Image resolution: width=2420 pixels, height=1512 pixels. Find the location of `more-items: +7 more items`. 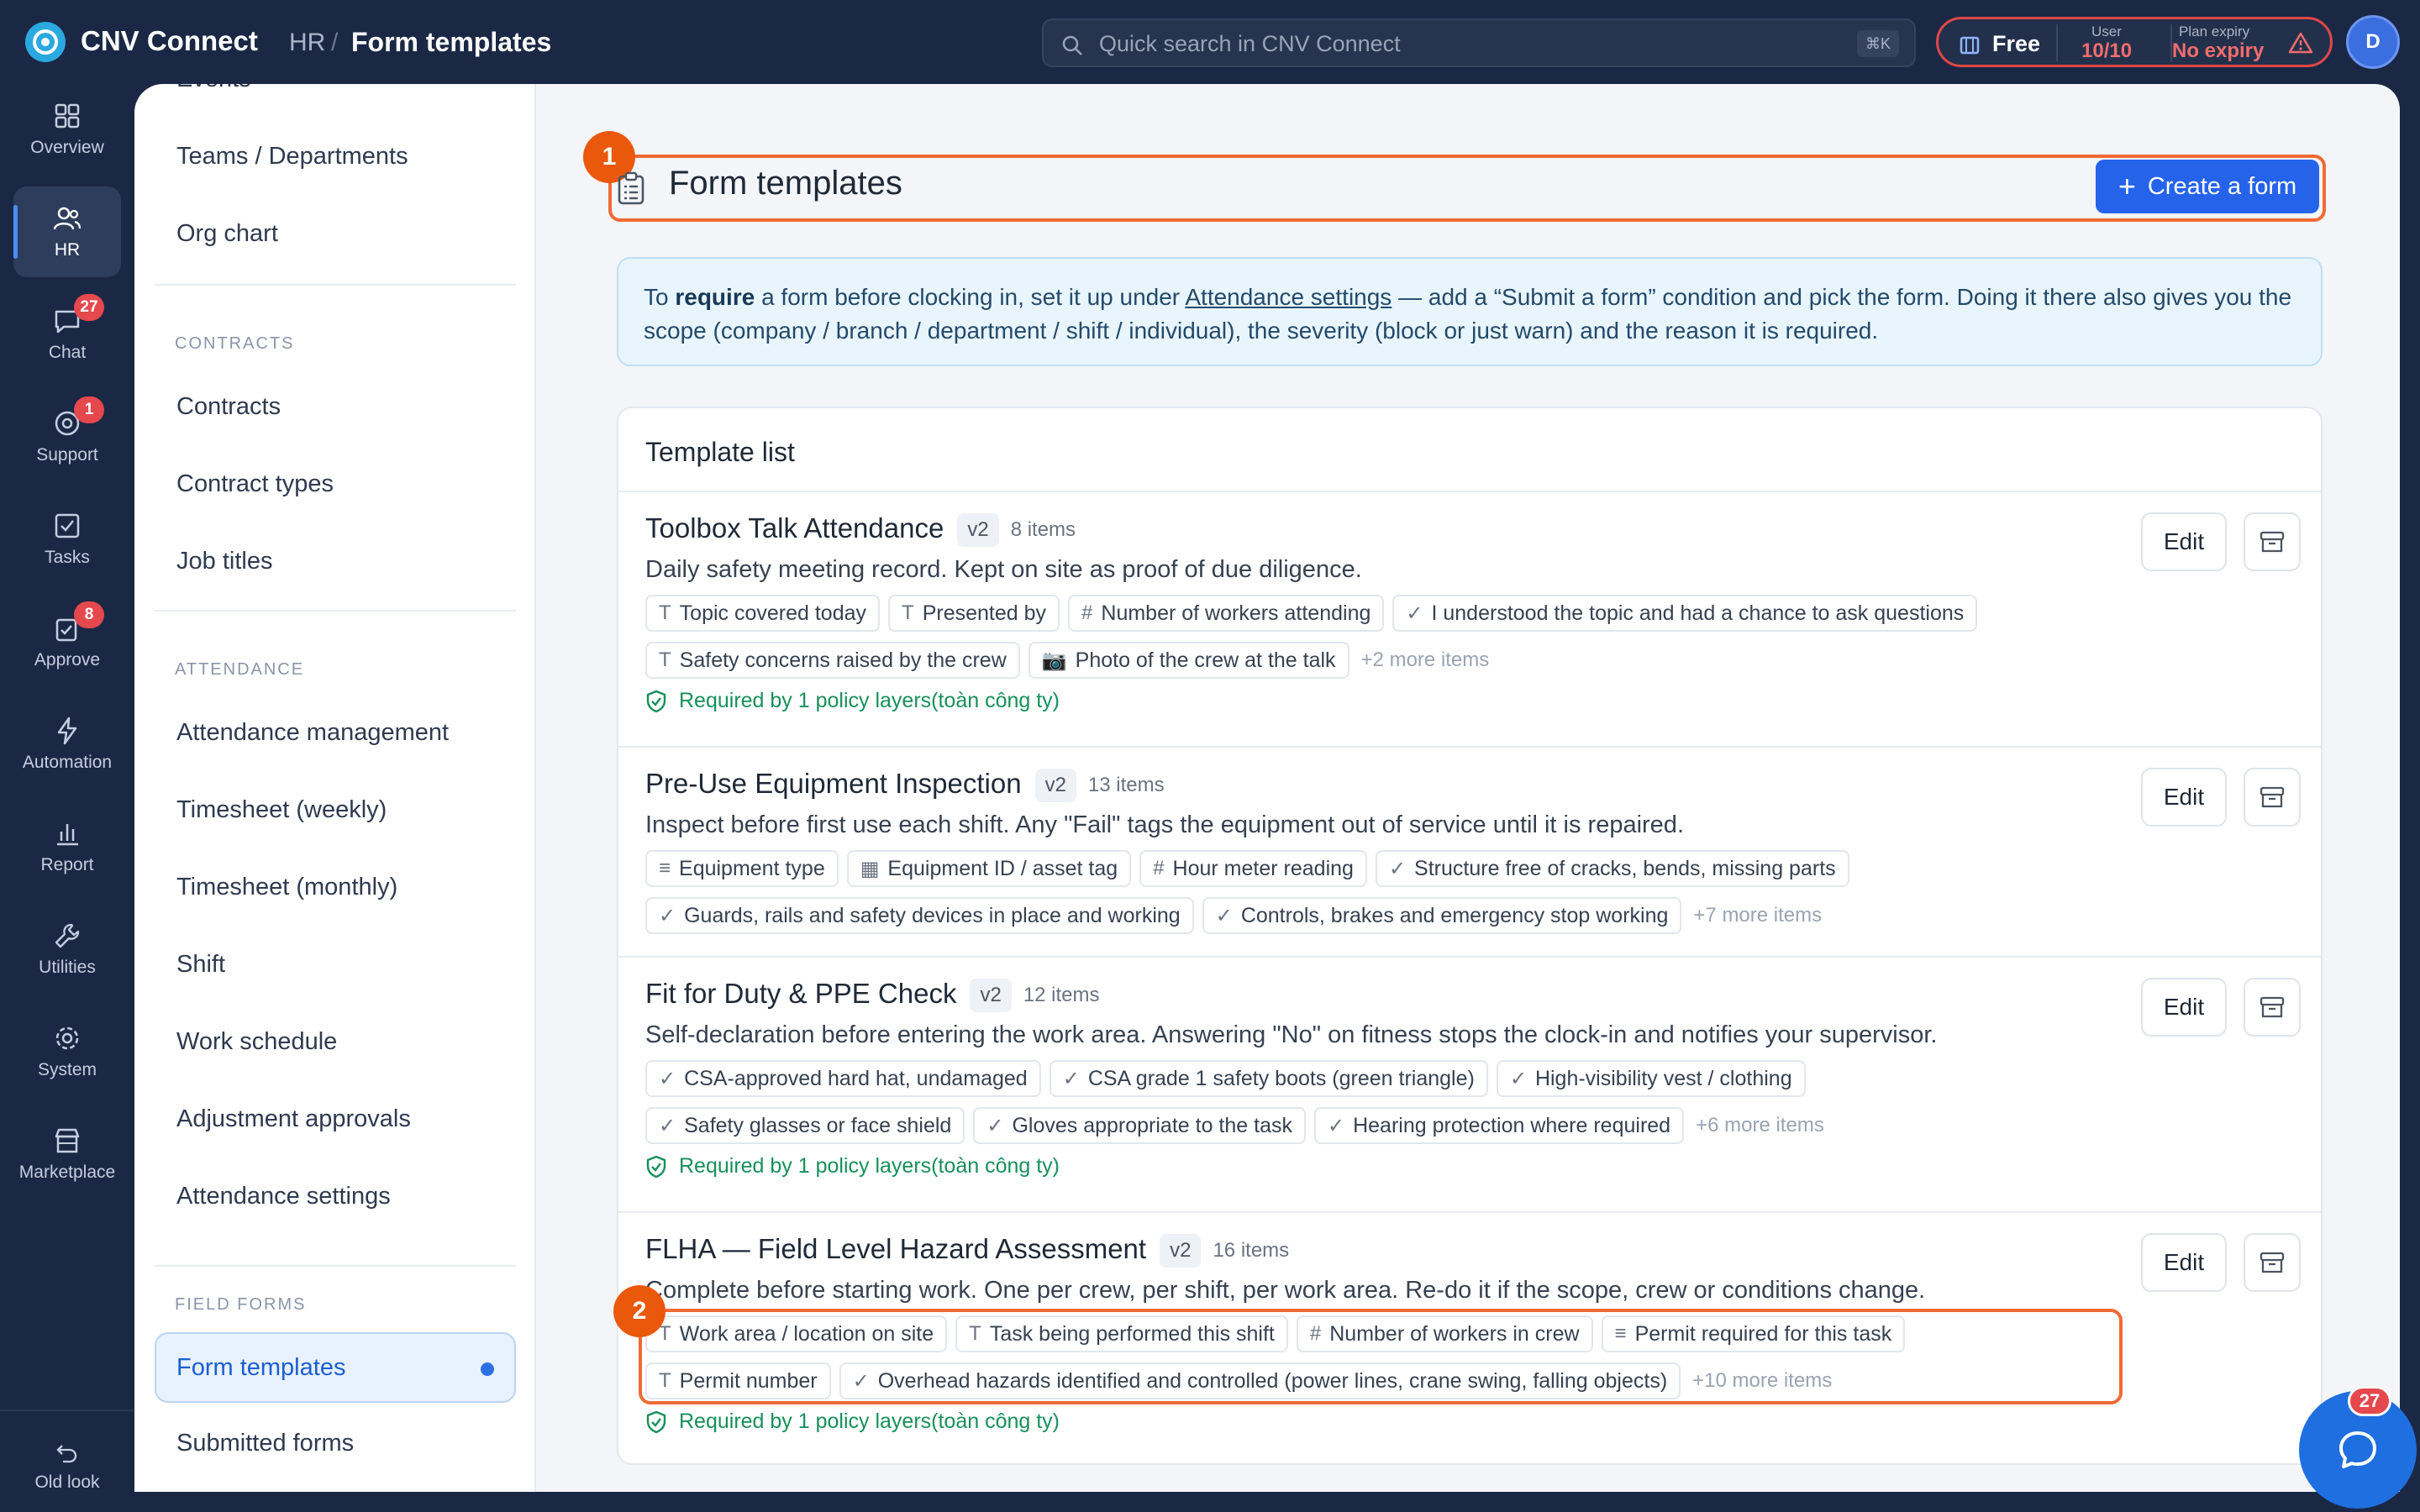

more-items: +7 more items is located at coordinates (1757, 915).